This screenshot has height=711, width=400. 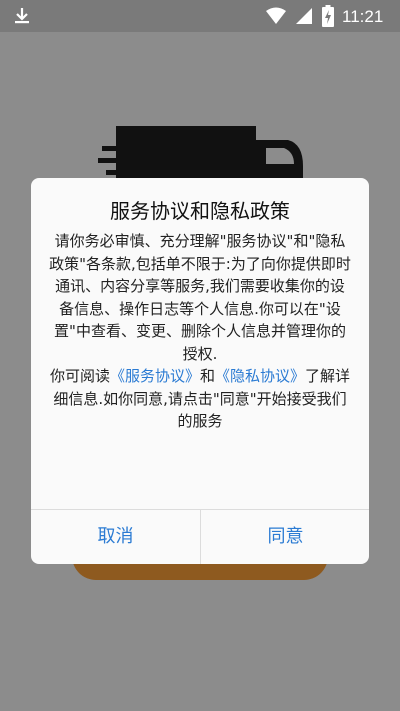 What do you see at coordinates (155, 376) in the screenshot?
I see `service-agreement-link: 《服务协议》` at bounding box center [155, 376].